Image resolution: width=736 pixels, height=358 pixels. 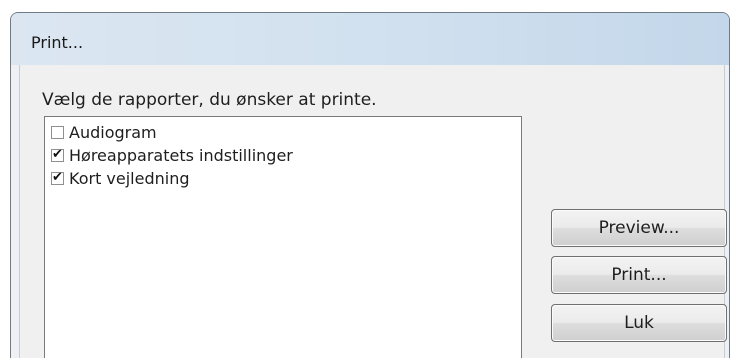 I want to click on report-item-short-guide: Kort vejledning, so click(x=120, y=178).